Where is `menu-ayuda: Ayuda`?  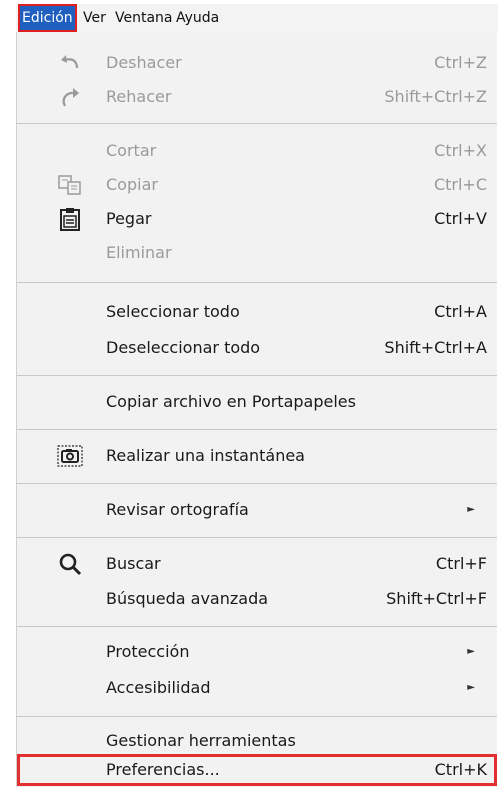
menu-ayuda: Ayuda is located at coordinates (197, 18).